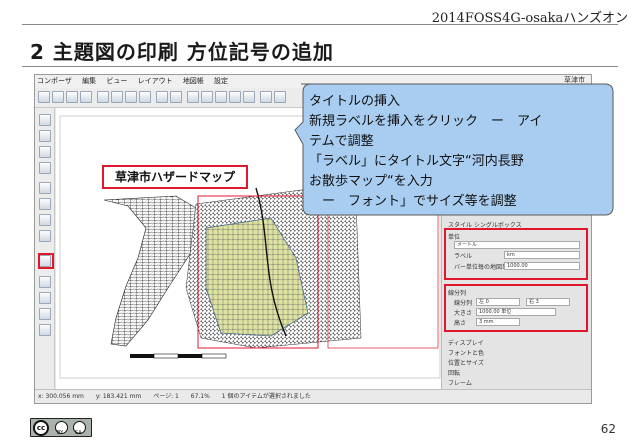 The width and height of the screenshot is (638, 442). What do you see at coordinates (45, 120) in the screenshot?
I see `pan-icon` at bounding box center [45, 120].